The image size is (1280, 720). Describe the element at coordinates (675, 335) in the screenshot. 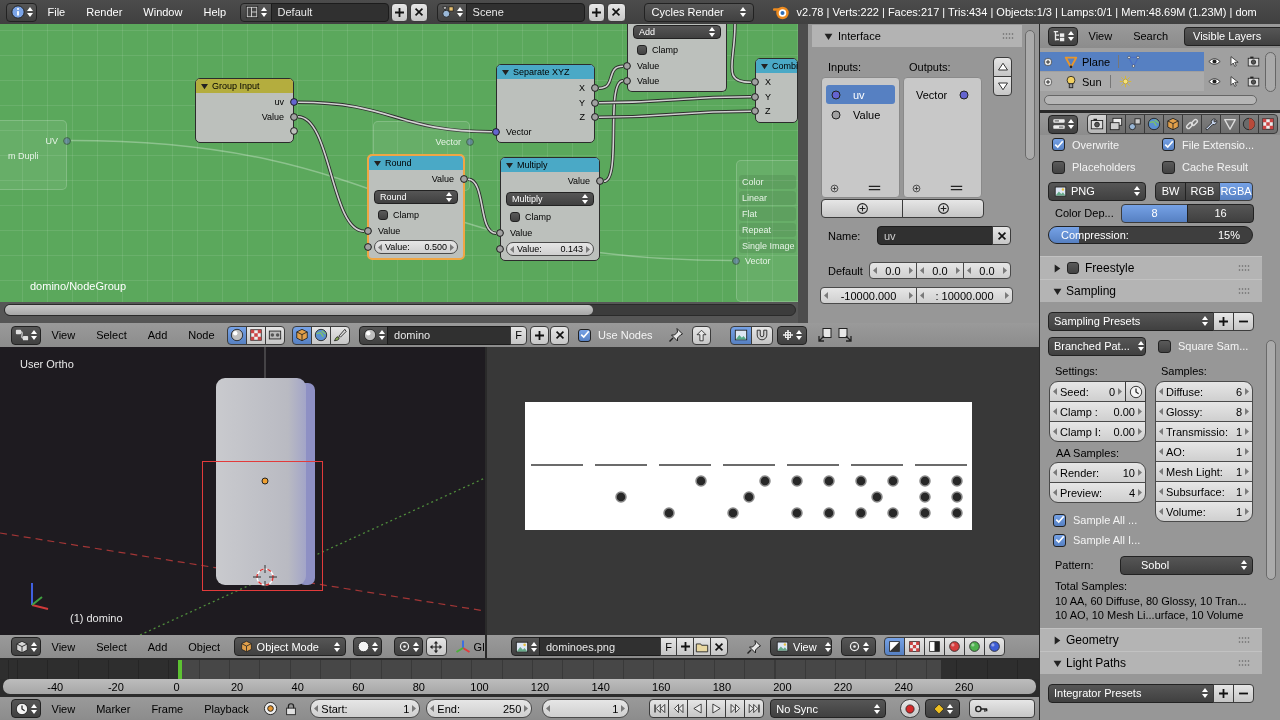

I see `pin-icon` at that location.